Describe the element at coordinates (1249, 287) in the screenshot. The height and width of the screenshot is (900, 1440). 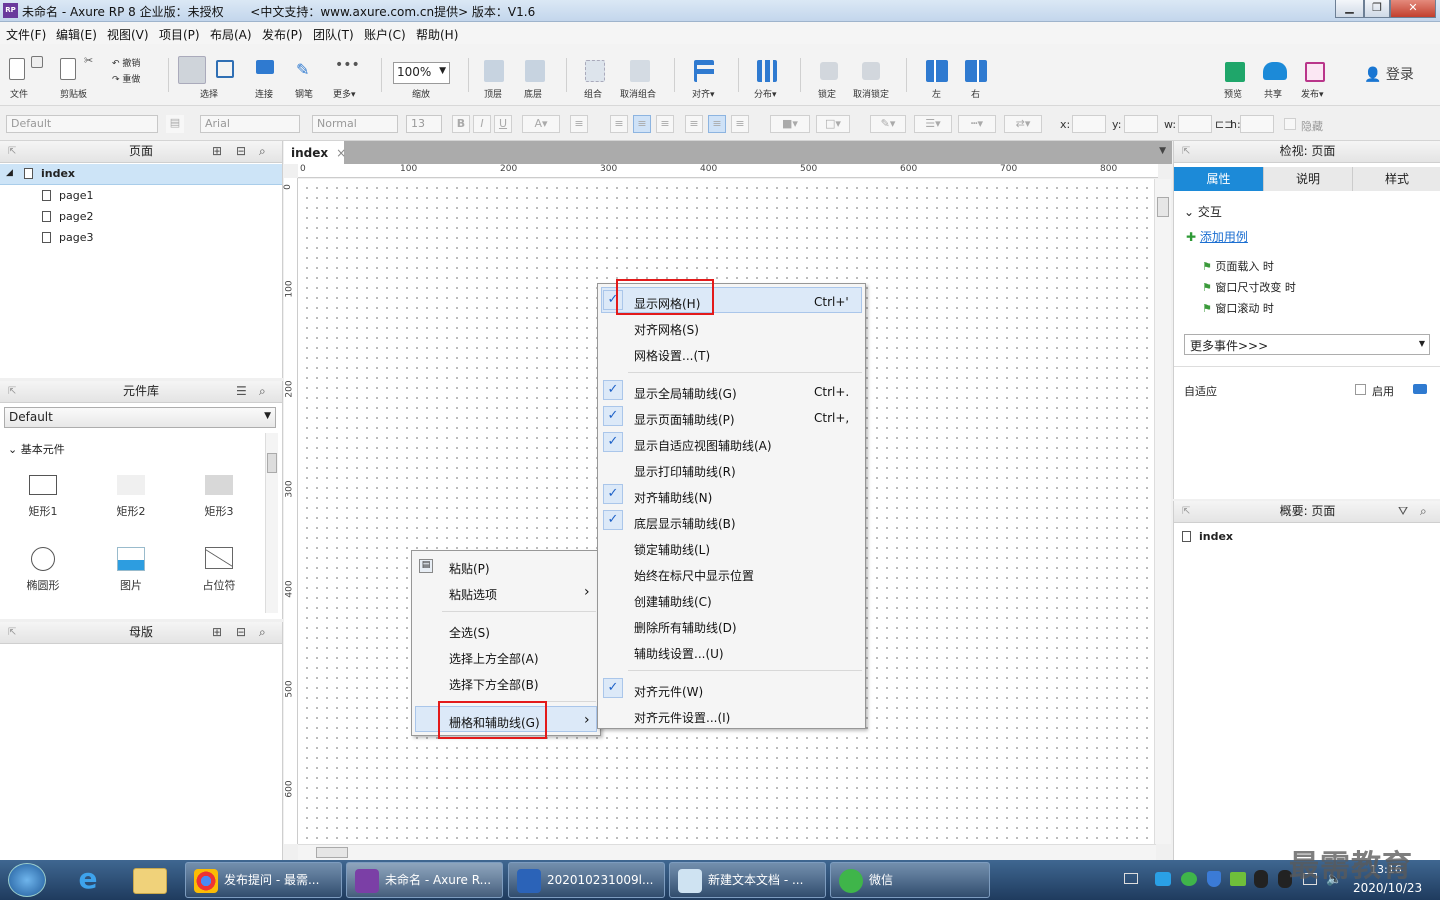
I see `event-window-resize: ⚑ 窗口尺寸改变 时` at that location.